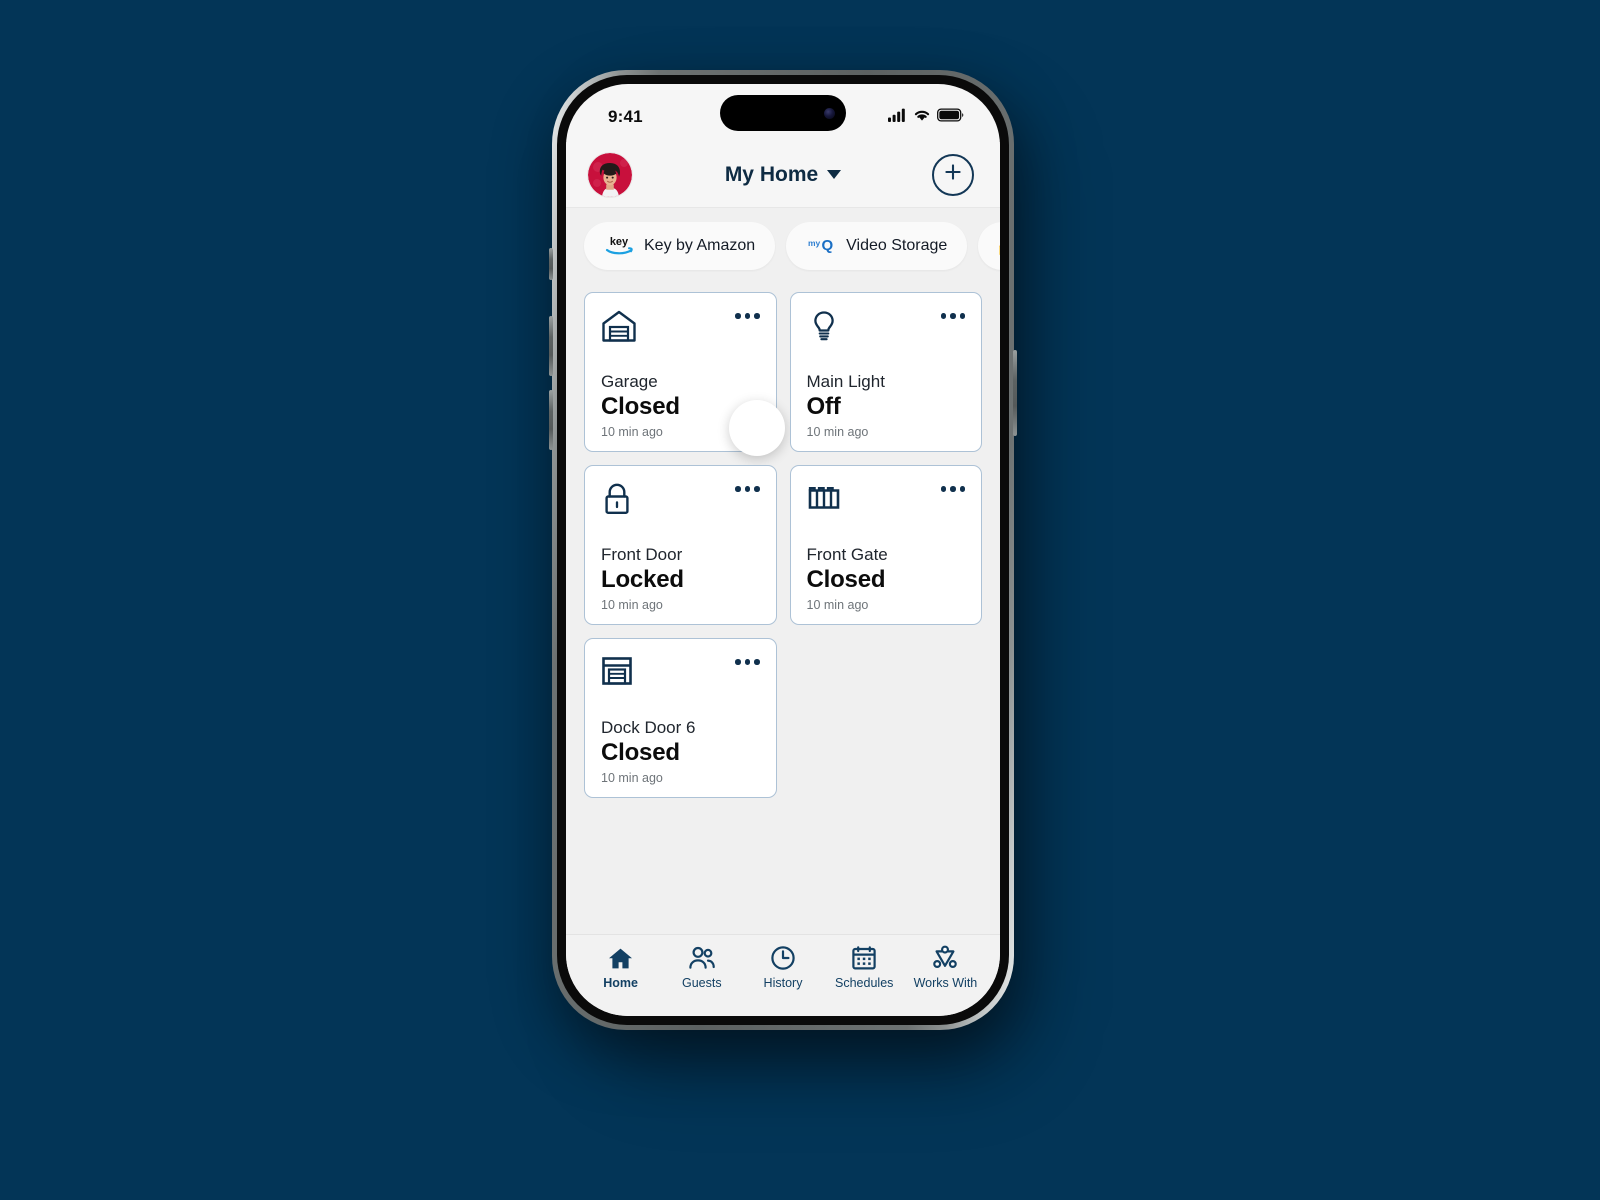  I want to click on silent-switch, so click(551, 264).